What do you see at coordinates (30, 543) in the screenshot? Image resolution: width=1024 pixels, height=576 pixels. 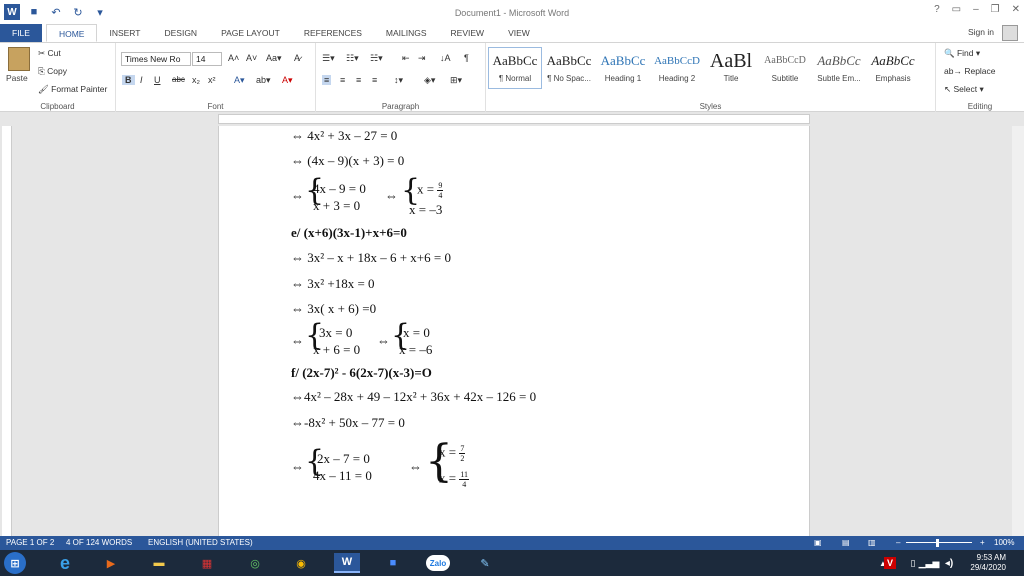 I see `page-count: PAGE 1 OF 2` at bounding box center [30, 543].